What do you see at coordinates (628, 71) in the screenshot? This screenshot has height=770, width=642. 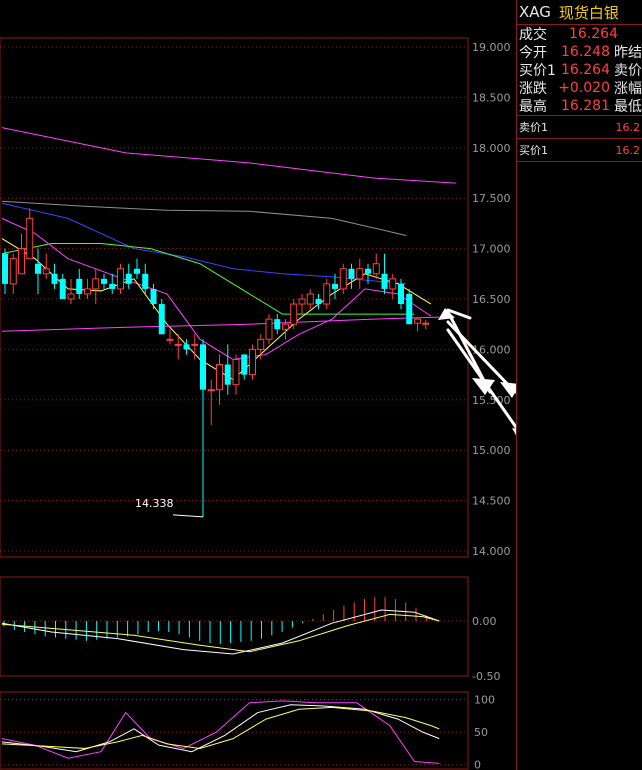 I see `quote-label-secondary: 卖价` at bounding box center [628, 71].